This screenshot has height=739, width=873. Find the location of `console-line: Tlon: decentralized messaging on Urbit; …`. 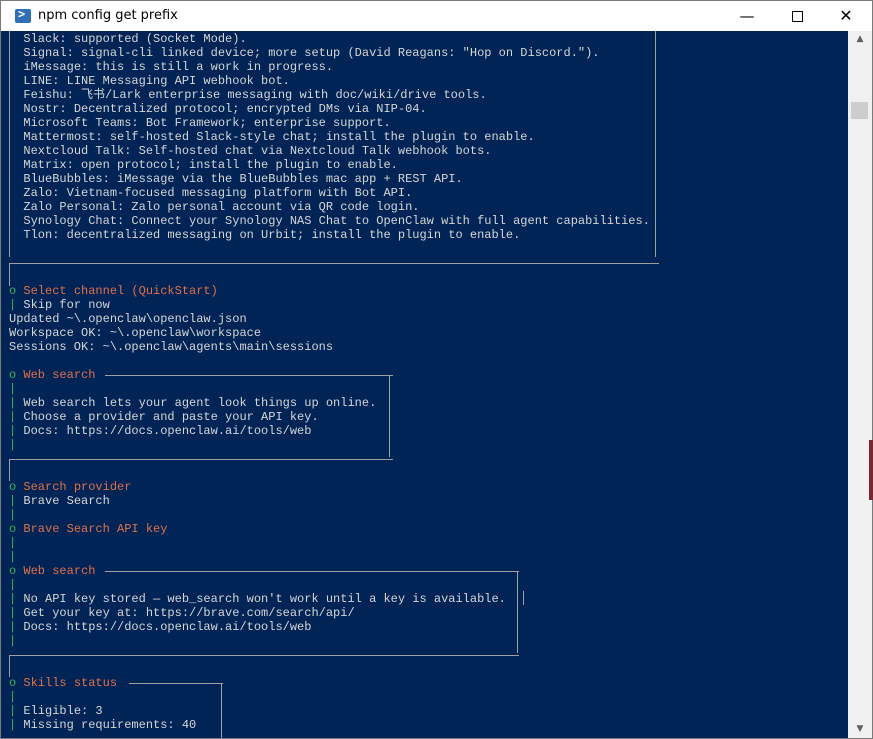

console-line: Tlon: decentralized messaging on Urbit; … is located at coordinates (272, 235).